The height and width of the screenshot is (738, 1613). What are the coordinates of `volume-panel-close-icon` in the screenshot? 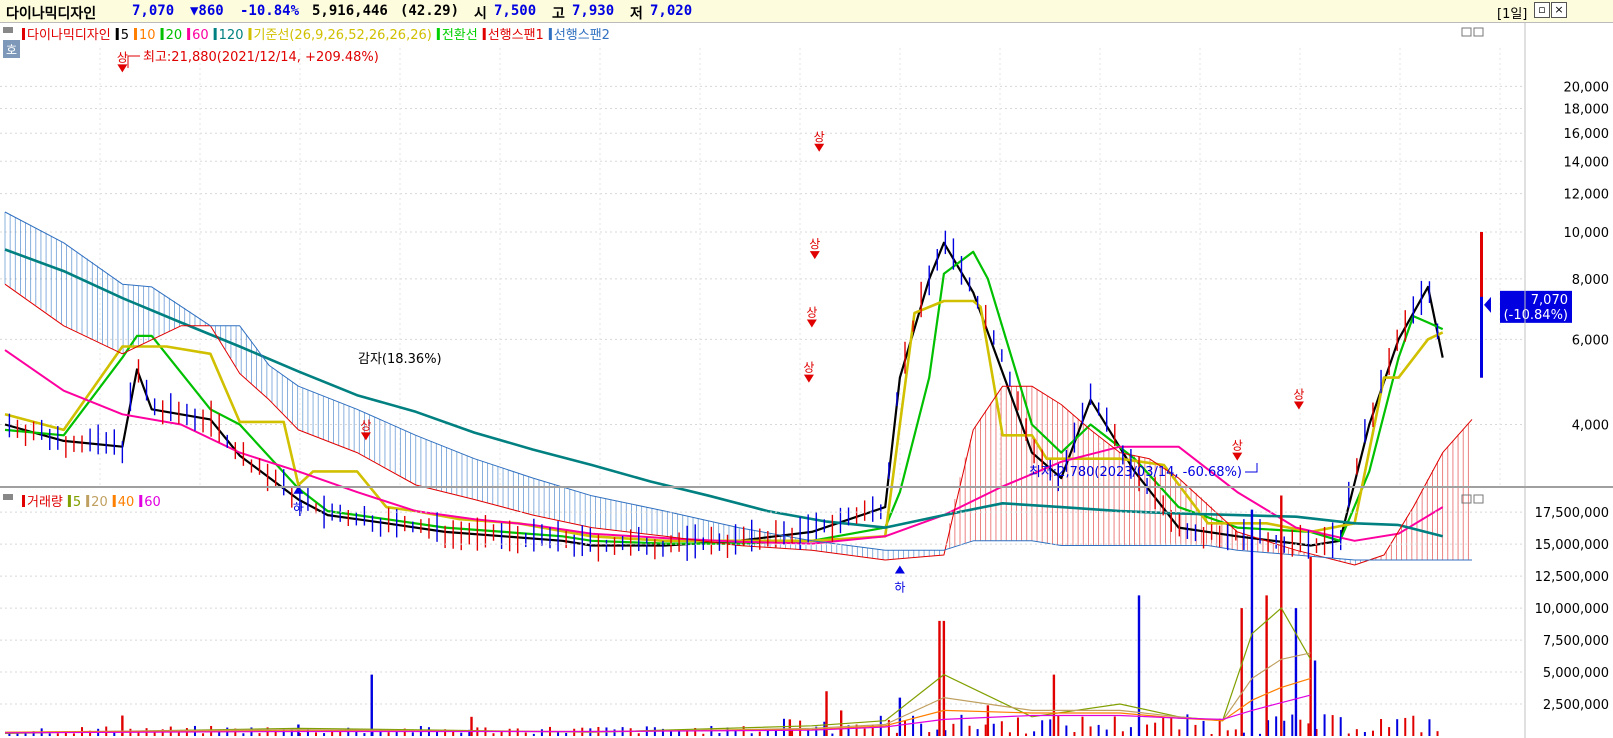 It's located at (1478, 499).